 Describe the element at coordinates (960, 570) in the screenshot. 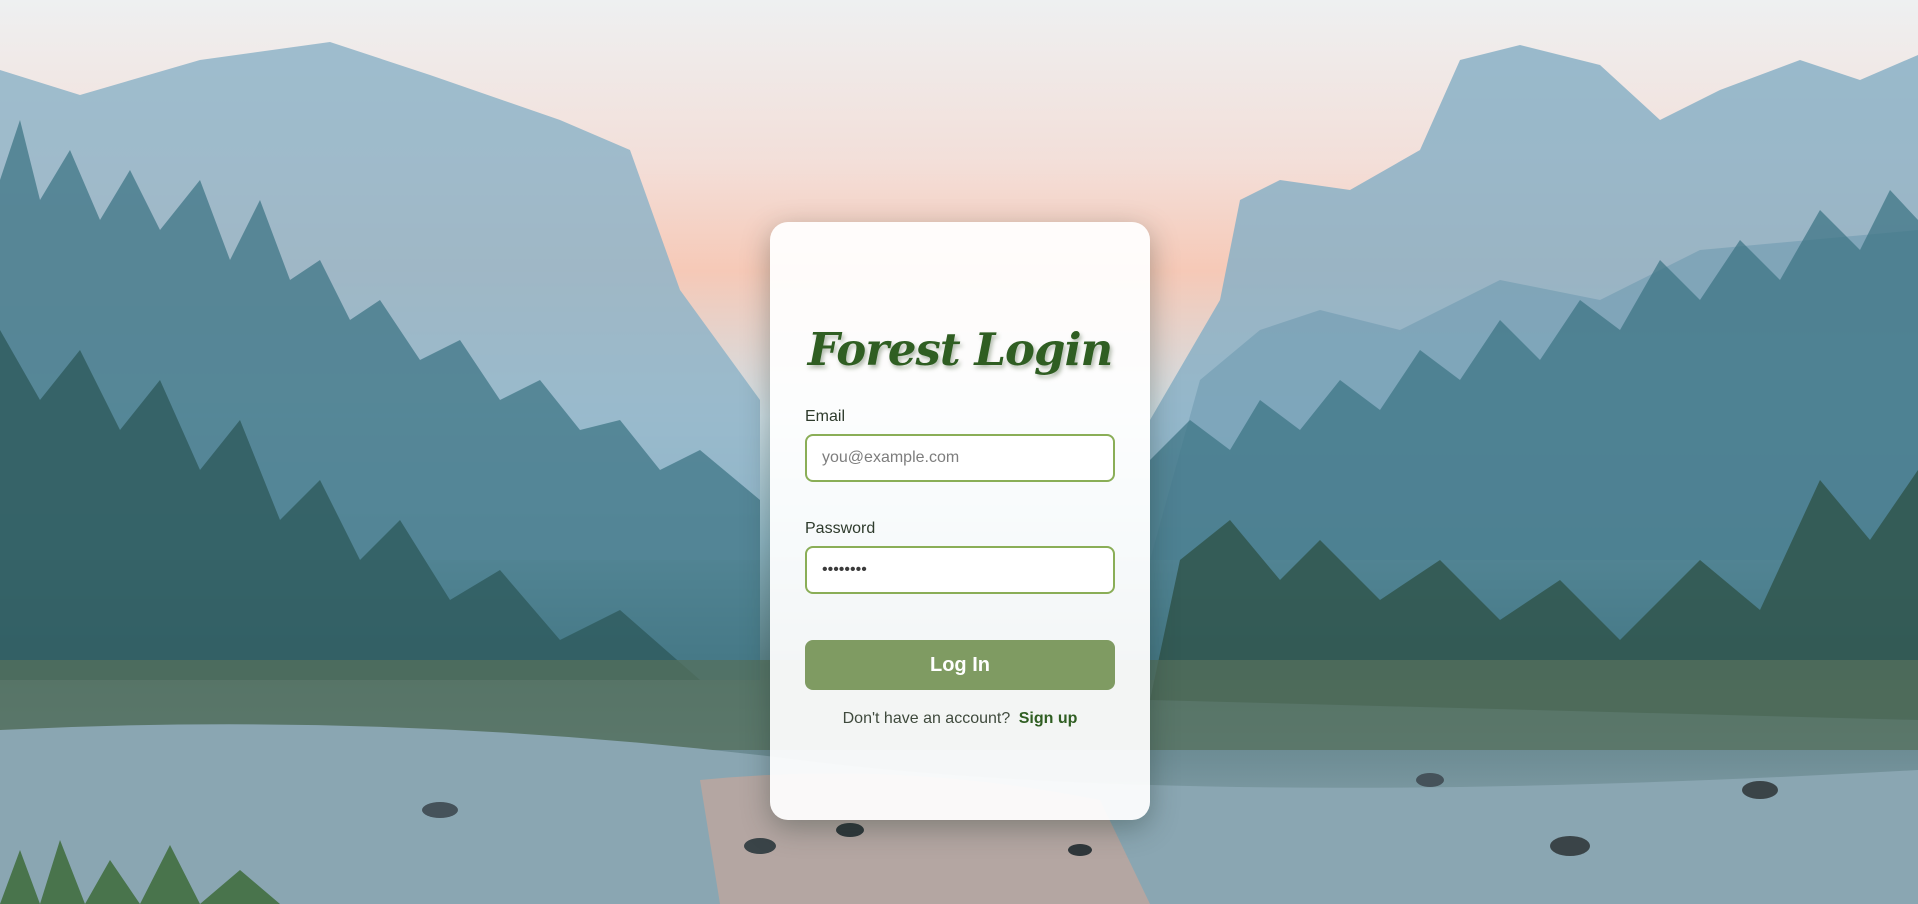

I see `password-input` at that location.